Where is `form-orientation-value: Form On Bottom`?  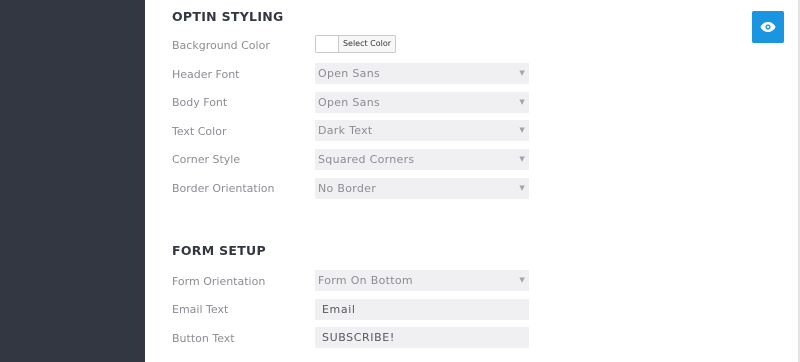
form-orientation-value: Form On Bottom is located at coordinates (365, 280).